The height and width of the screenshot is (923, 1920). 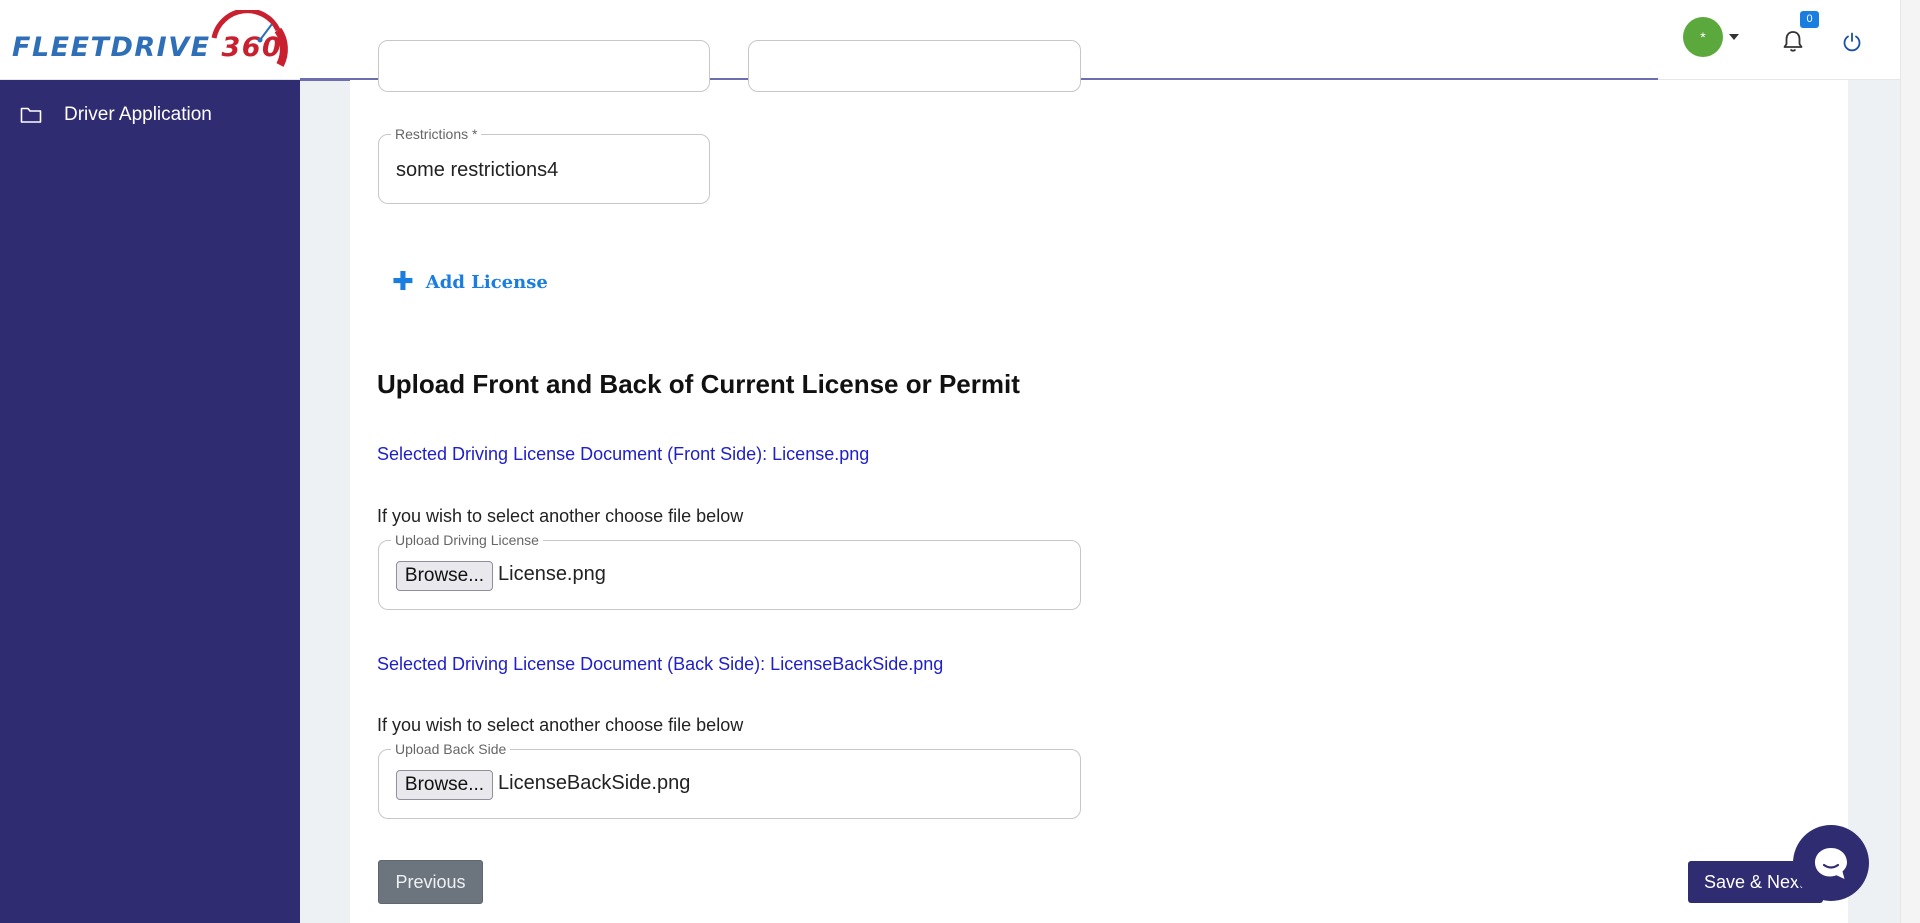 I want to click on power-icon, so click(x=1852, y=42).